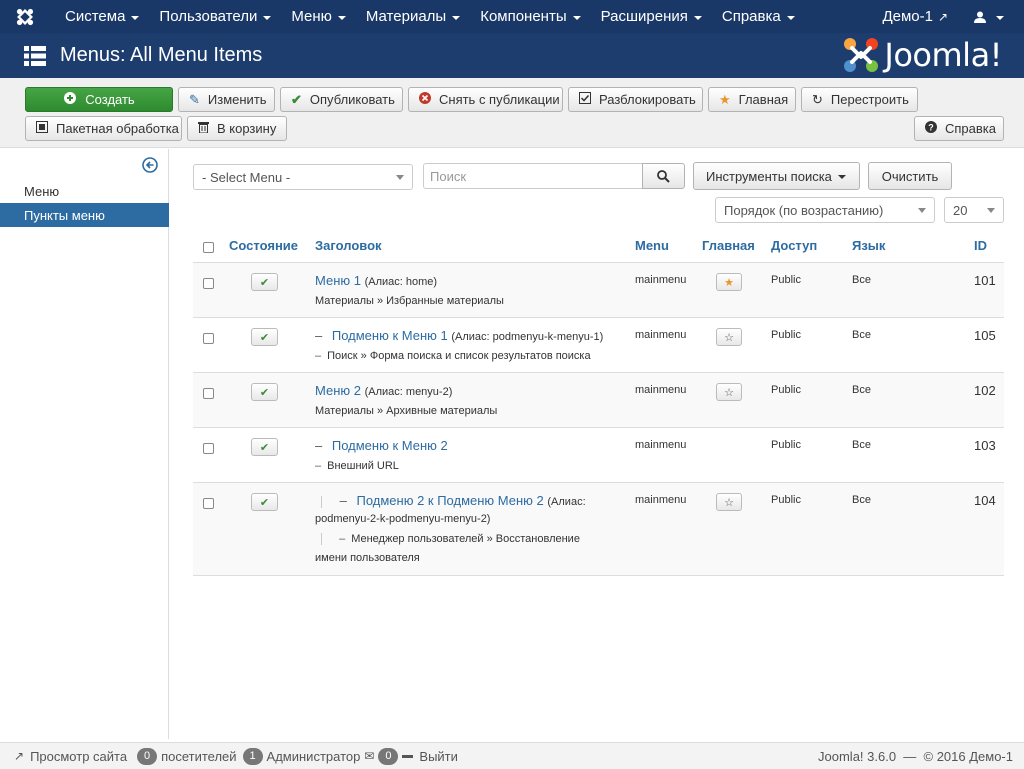  Describe the element at coordinates (383, 756) in the screenshot. I see `messages-status: ✉ 0` at that location.